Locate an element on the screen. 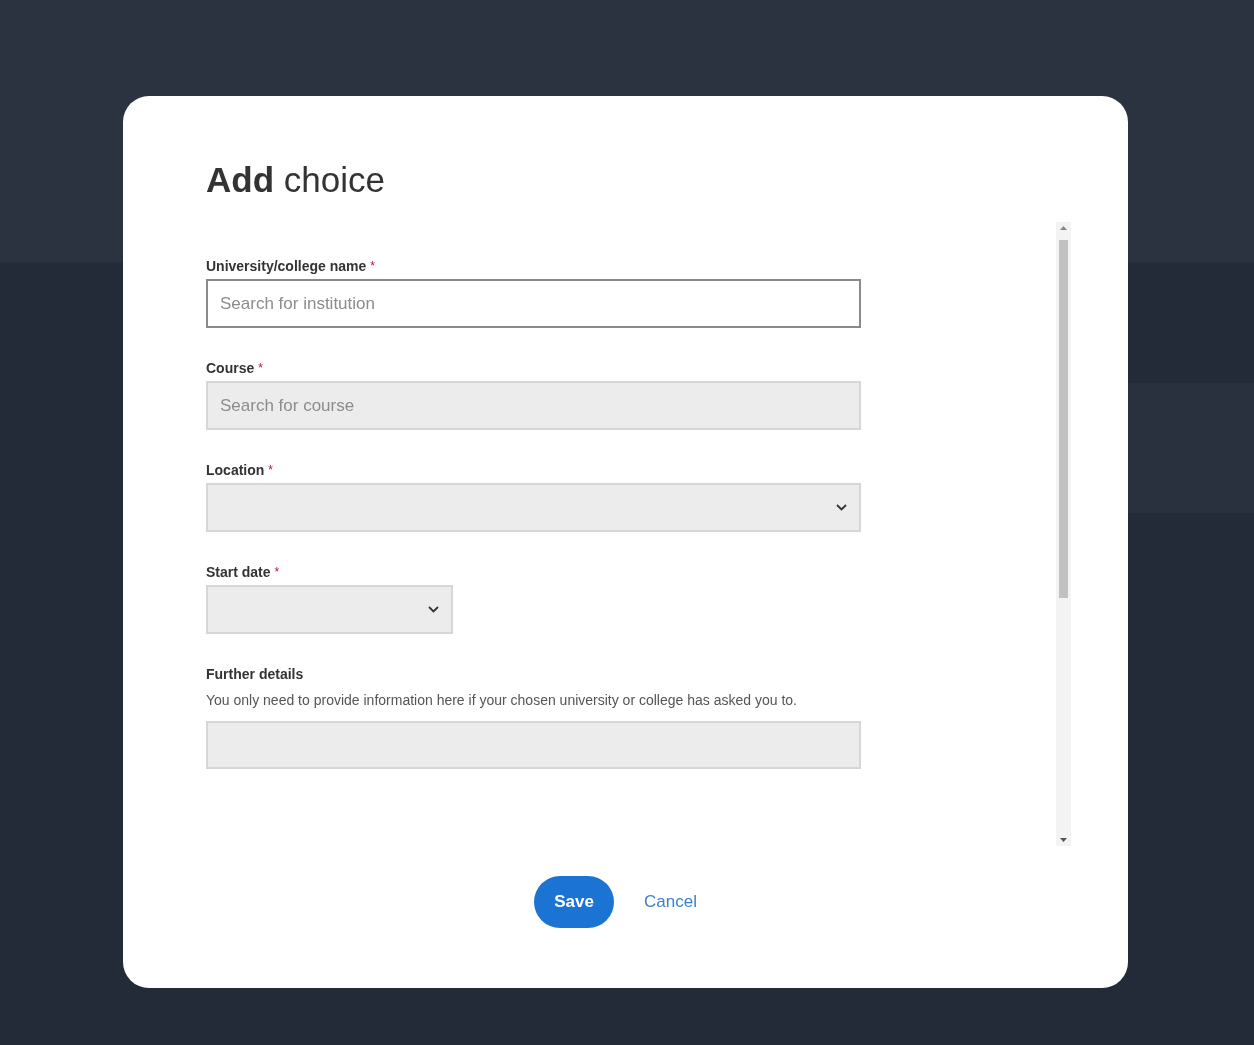 The image size is (1254, 1045). field-label: Location is located at coordinates (235, 470).